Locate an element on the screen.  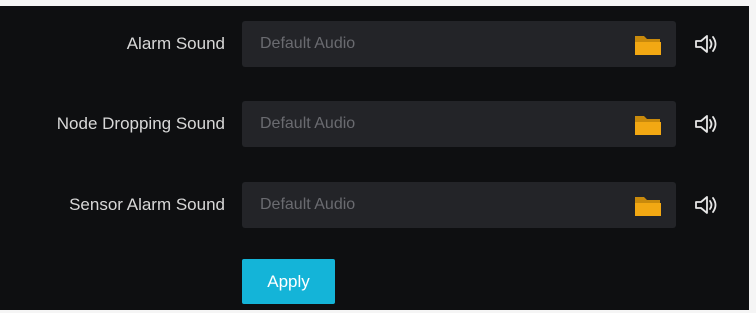
node-dropping-sound-input is located at coordinates (432, 124).